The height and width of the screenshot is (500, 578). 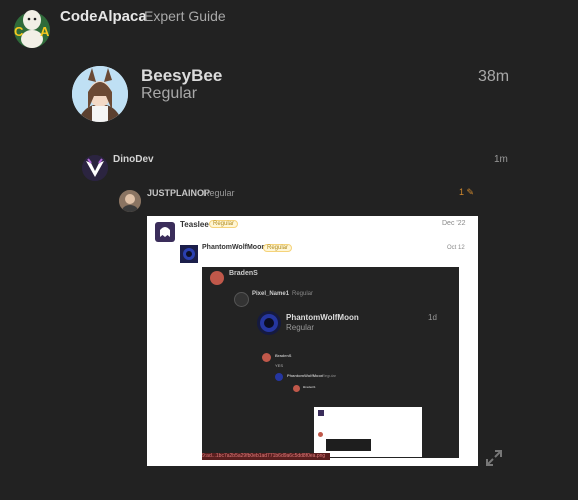 I want to click on dino-avatar-icon, so click(x=95, y=168).